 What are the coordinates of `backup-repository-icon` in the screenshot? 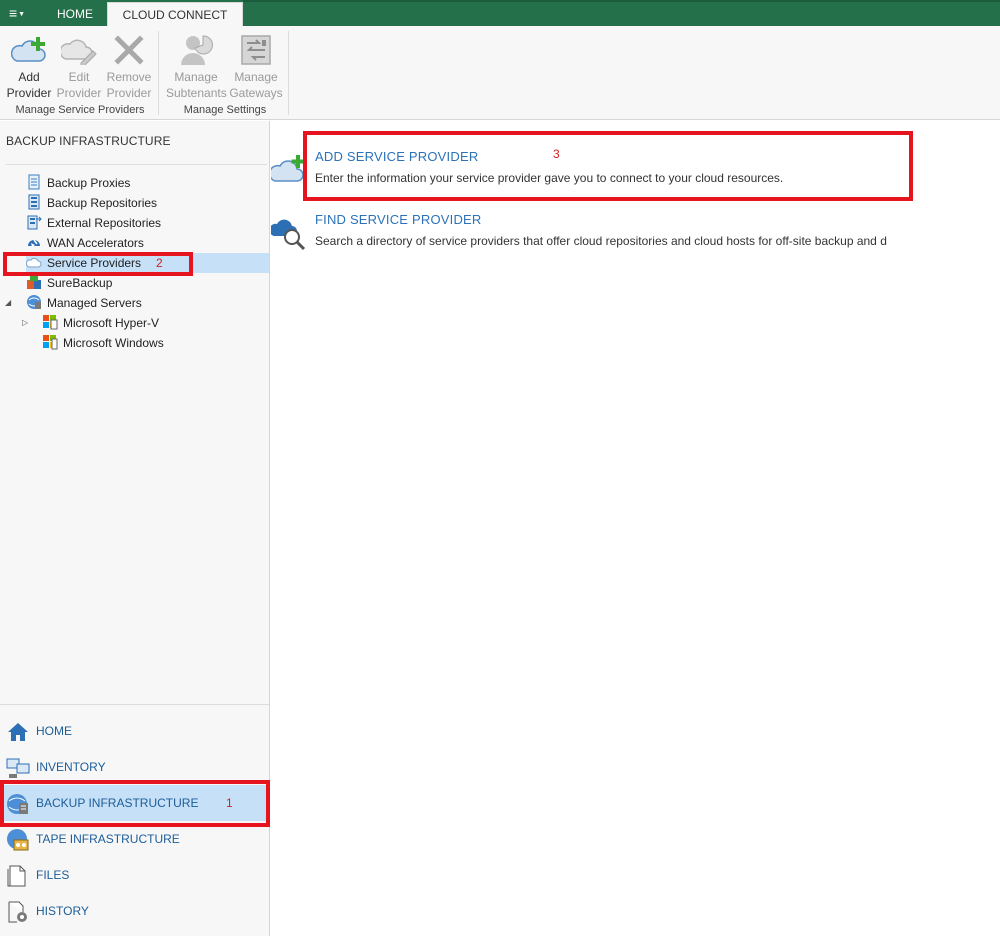 It's located at (34, 202).